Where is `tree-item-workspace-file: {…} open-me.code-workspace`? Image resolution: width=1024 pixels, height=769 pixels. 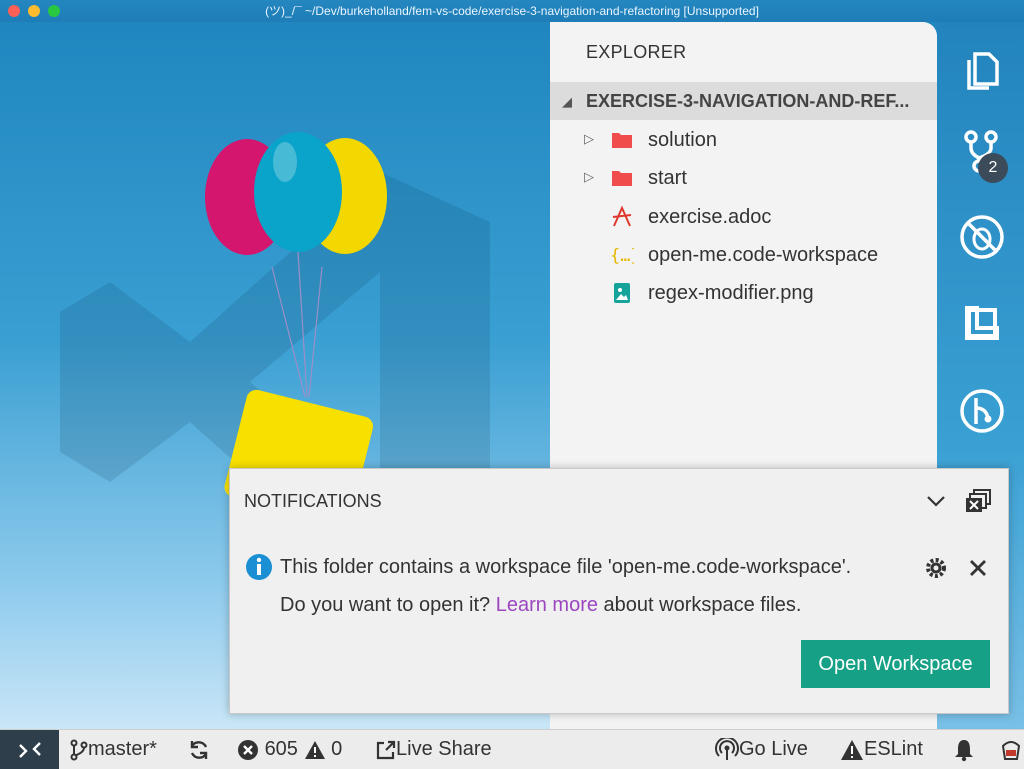
tree-item-workspace-file: {…} open-me.code-workspace is located at coordinates (743, 255).